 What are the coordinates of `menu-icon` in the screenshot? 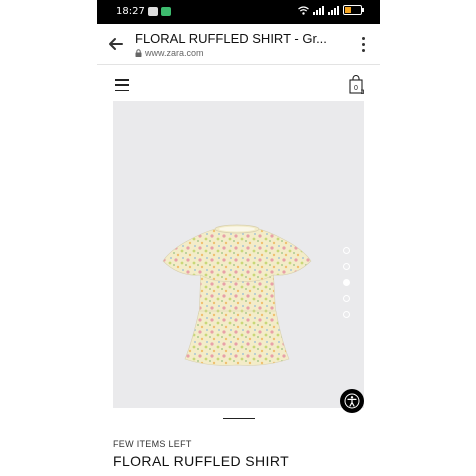 It's located at (122, 85).